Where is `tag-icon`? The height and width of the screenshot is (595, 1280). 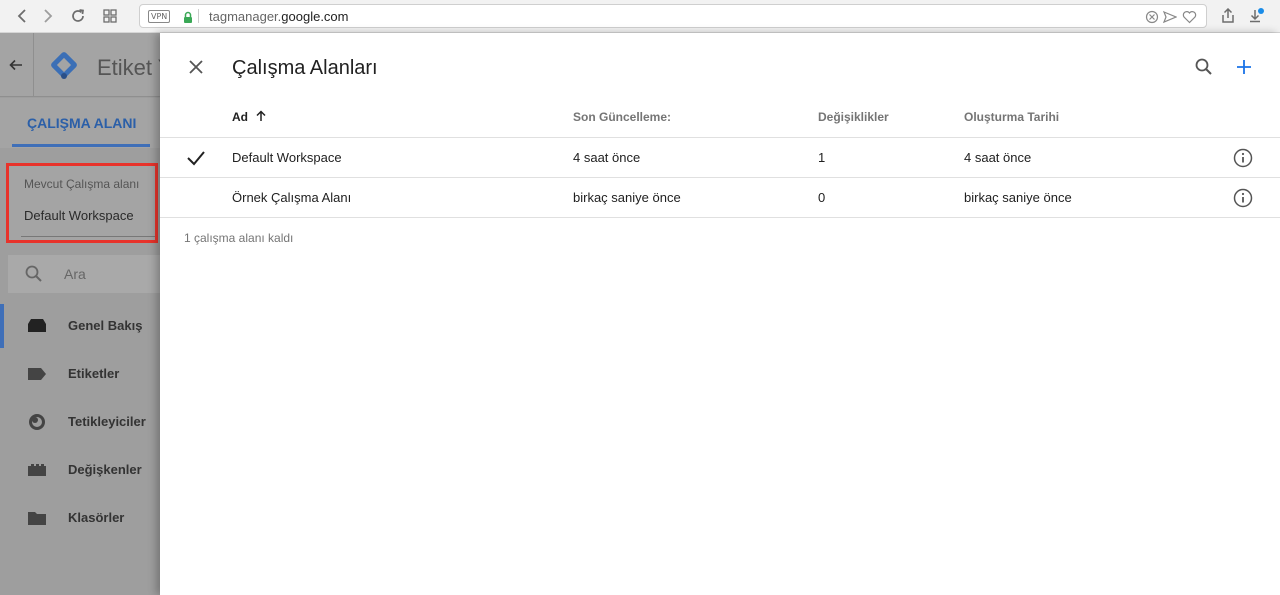 tag-icon is located at coordinates (37, 374).